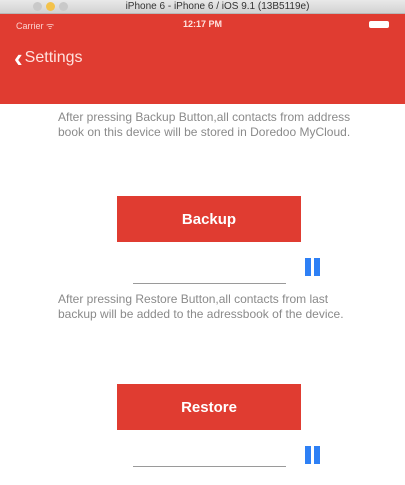 This screenshot has height=485, width=405. I want to click on back-button: ‹ Settings, so click(48, 58).